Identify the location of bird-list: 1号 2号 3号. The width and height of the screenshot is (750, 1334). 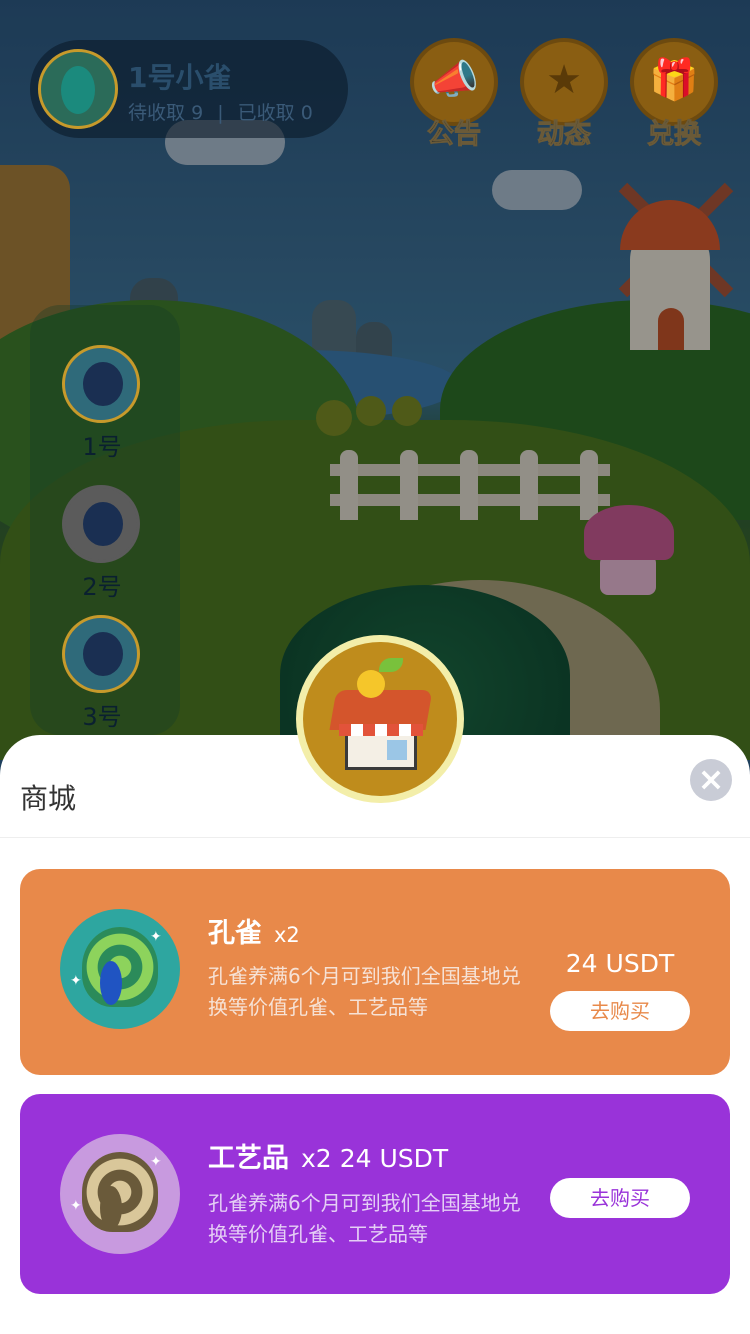
(105, 520).